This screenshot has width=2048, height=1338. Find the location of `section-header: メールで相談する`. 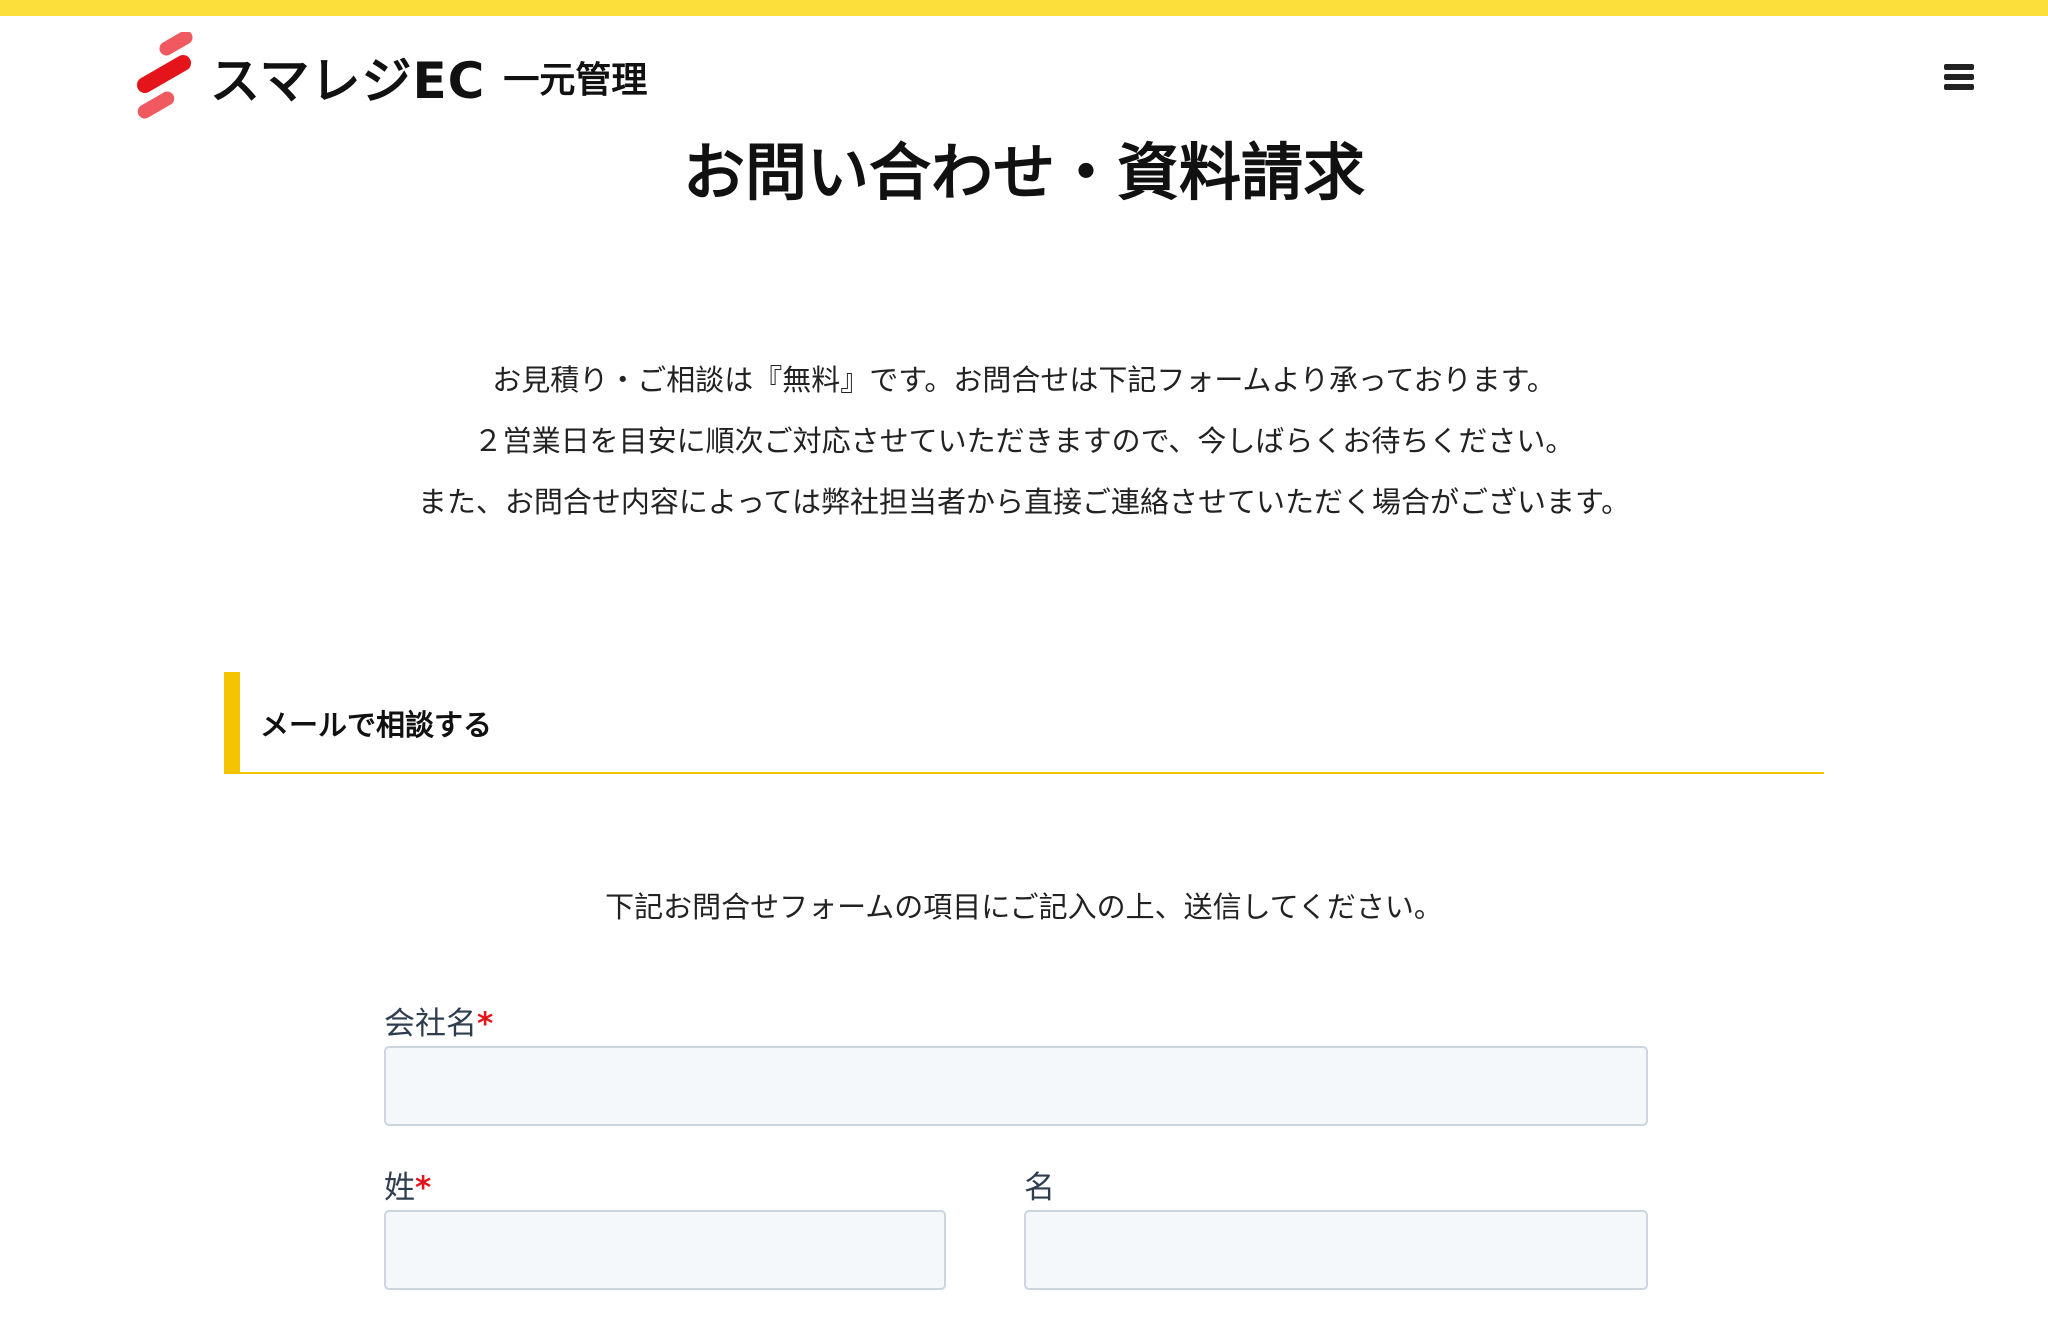

section-header: メールで相談する is located at coordinates (1024, 723).